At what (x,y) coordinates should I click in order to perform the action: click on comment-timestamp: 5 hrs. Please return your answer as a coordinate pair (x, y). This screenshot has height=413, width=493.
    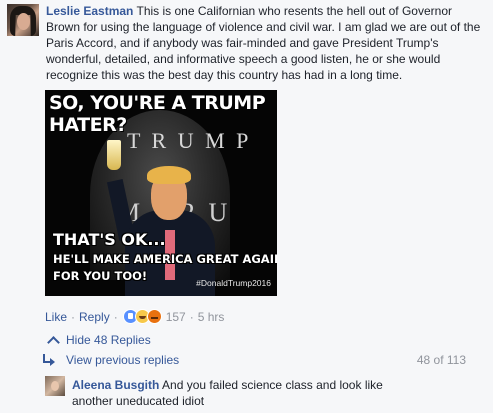
    Looking at the image, I should click on (211, 317).